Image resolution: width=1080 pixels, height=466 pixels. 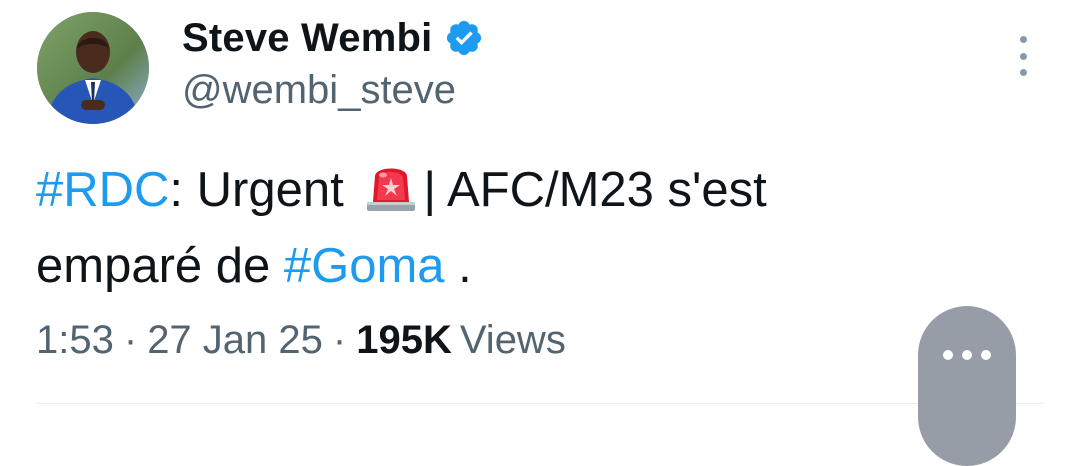 I want to click on divider, so click(x=540, y=403).